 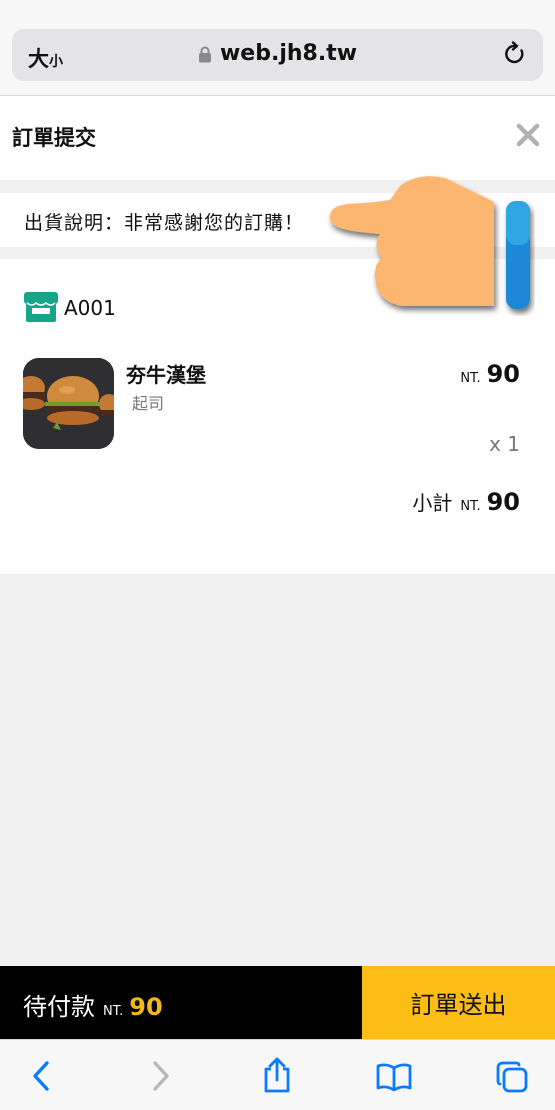 What do you see at coordinates (429, 242) in the screenshot?
I see `pointing-hand-icon` at bounding box center [429, 242].